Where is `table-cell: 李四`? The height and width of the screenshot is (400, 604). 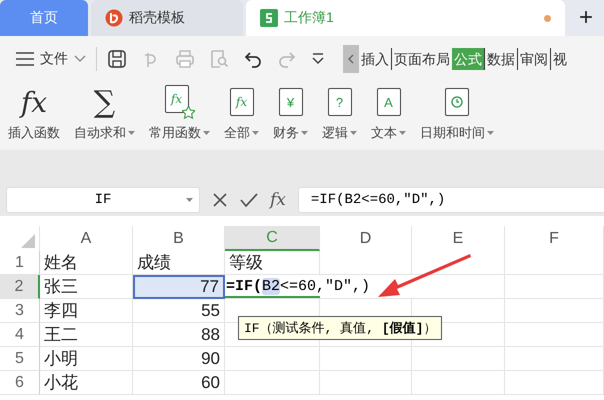 table-cell: 李四 is located at coordinates (86, 311).